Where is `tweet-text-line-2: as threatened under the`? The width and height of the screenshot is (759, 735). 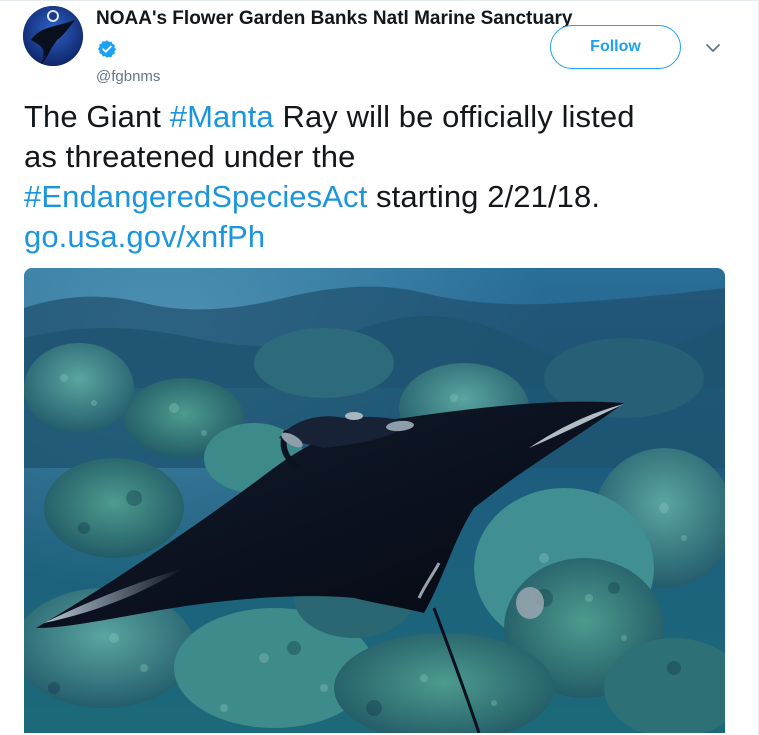
tweet-text-line-2: as threatened under the is located at coordinates (190, 156).